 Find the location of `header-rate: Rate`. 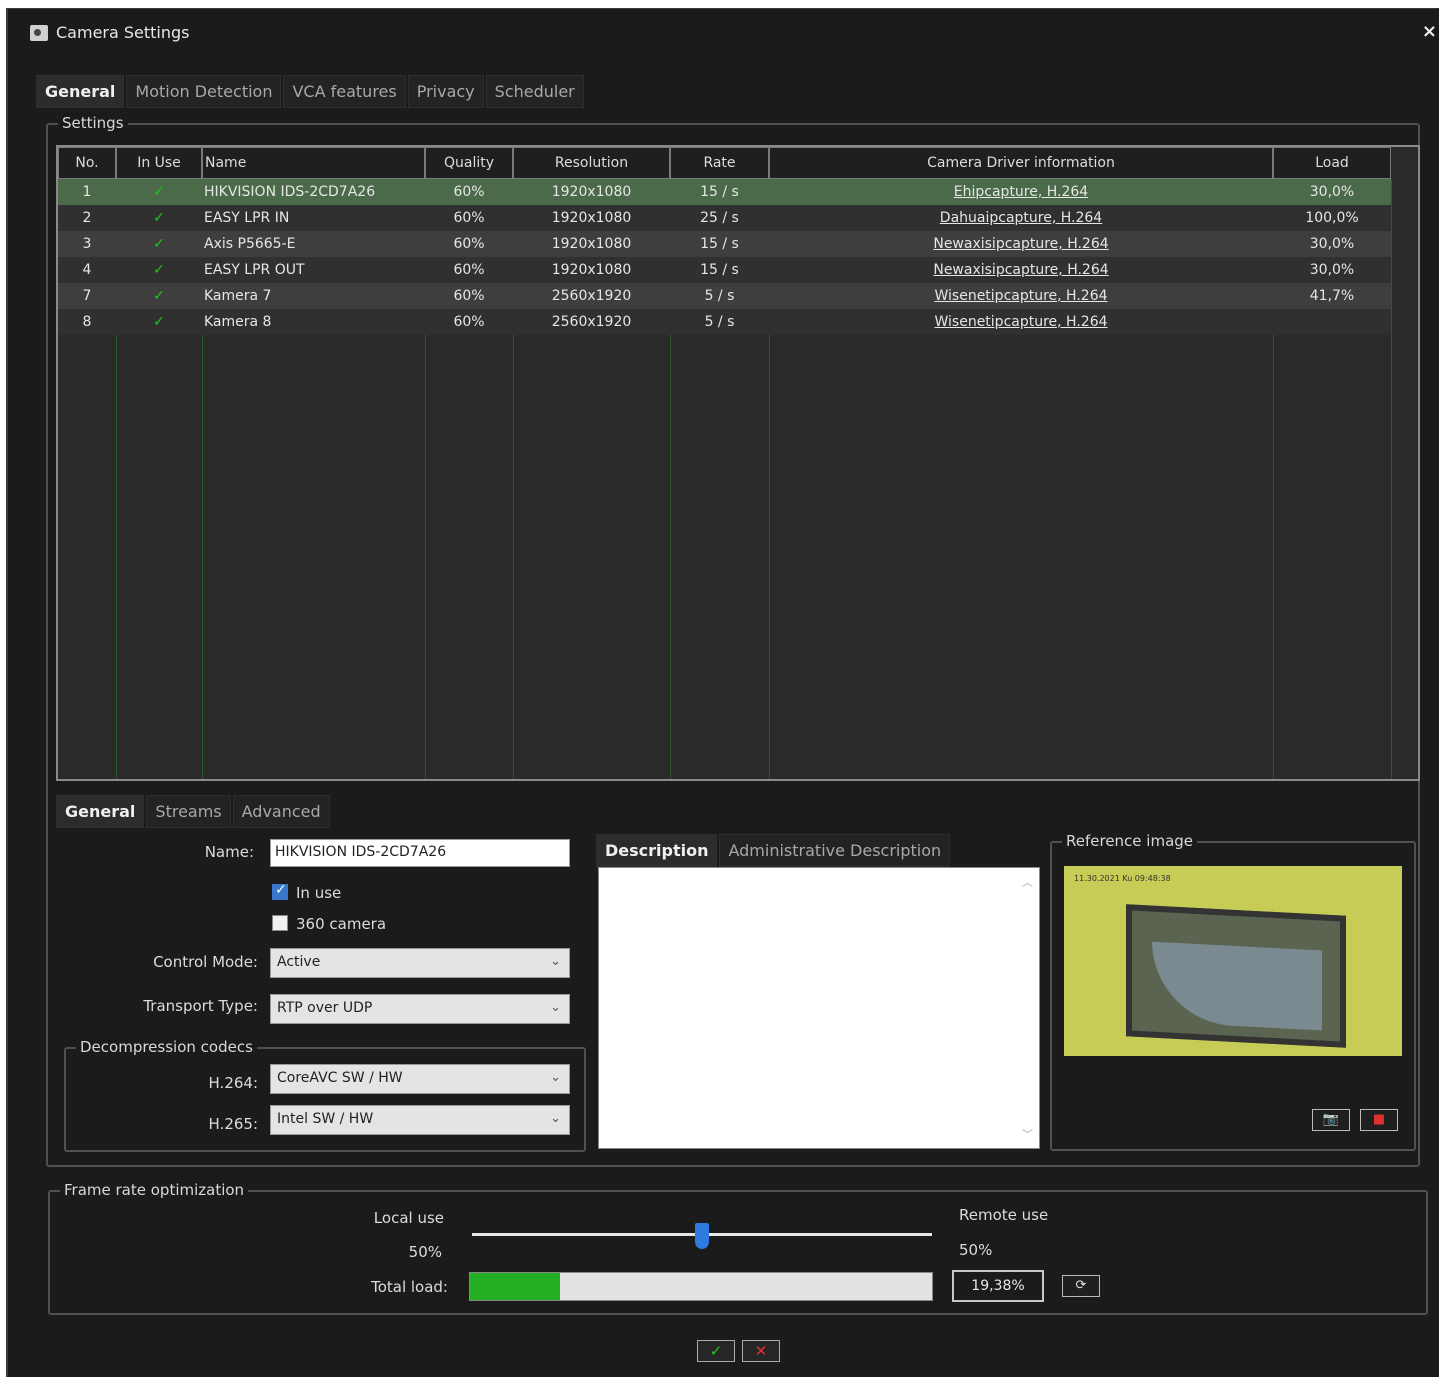

header-rate: Rate is located at coordinates (719, 163).